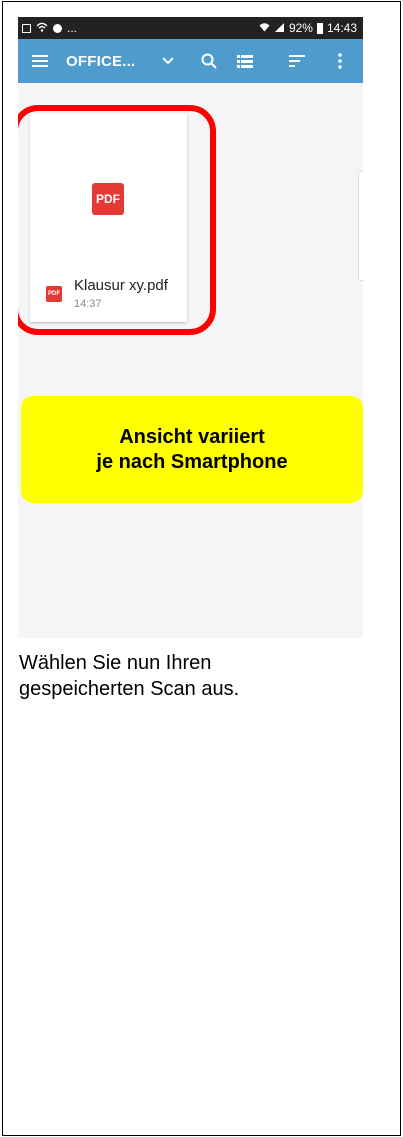 The image size is (403, 1137). What do you see at coordinates (57, 28) in the screenshot?
I see `notification-dot-icon` at bounding box center [57, 28].